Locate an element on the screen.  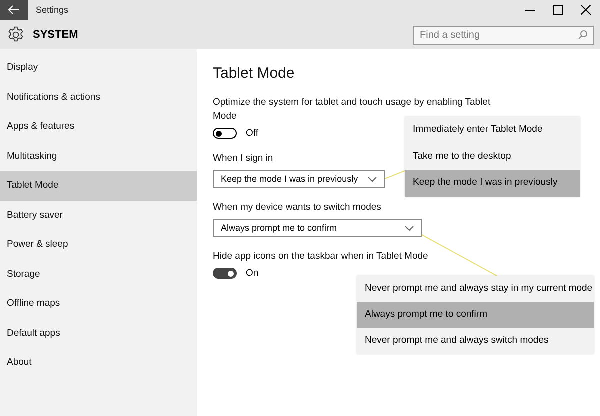
dropdown-option: Take me to the desktop is located at coordinates (492, 157).